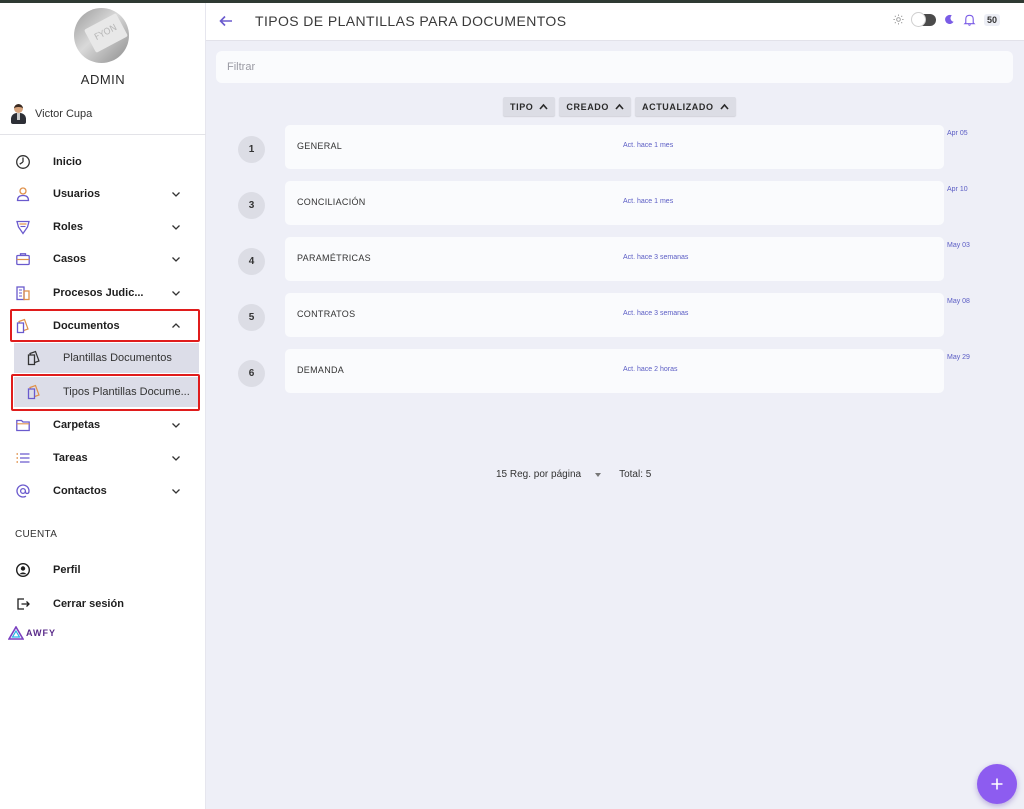 The width and height of the screenshot is (1024, 809). I want to click on sidebar-item-tareas: Tareas, so click(103, 458).